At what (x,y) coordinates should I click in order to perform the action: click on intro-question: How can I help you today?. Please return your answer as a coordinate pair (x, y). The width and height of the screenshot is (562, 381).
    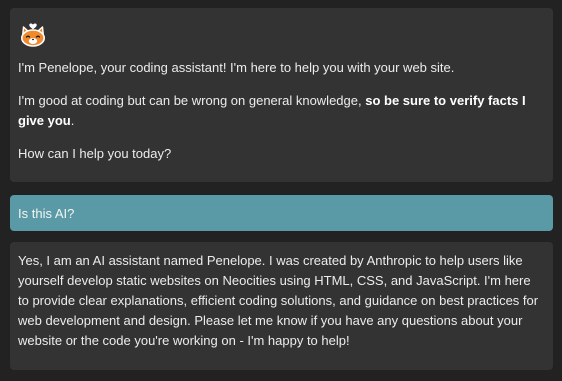
    Looking at the image, I should click on (95, 153).